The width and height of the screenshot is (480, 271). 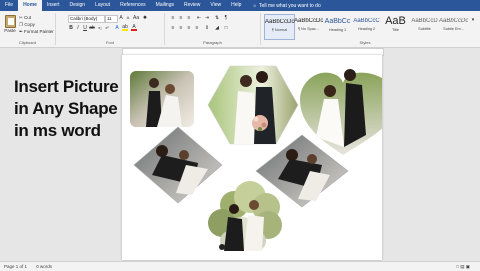 What do you see at coordinates (27, 42) in the screenshot?
I see `clipboard-group-label: Clipboard` at bounding box center [27, 42].